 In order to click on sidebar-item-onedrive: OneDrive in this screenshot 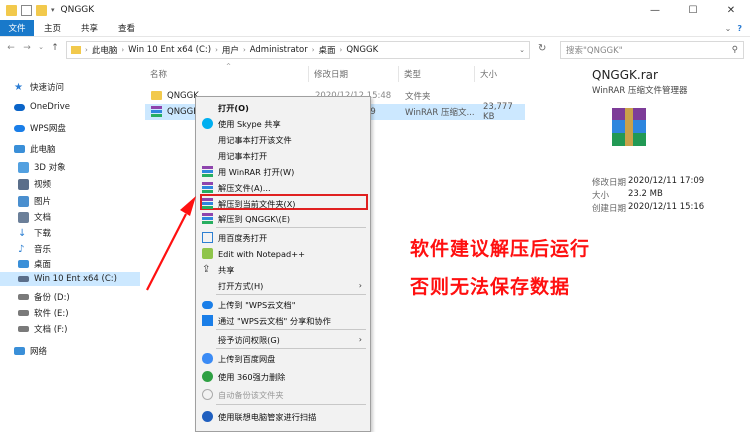, I will do `click(77, 107)`.